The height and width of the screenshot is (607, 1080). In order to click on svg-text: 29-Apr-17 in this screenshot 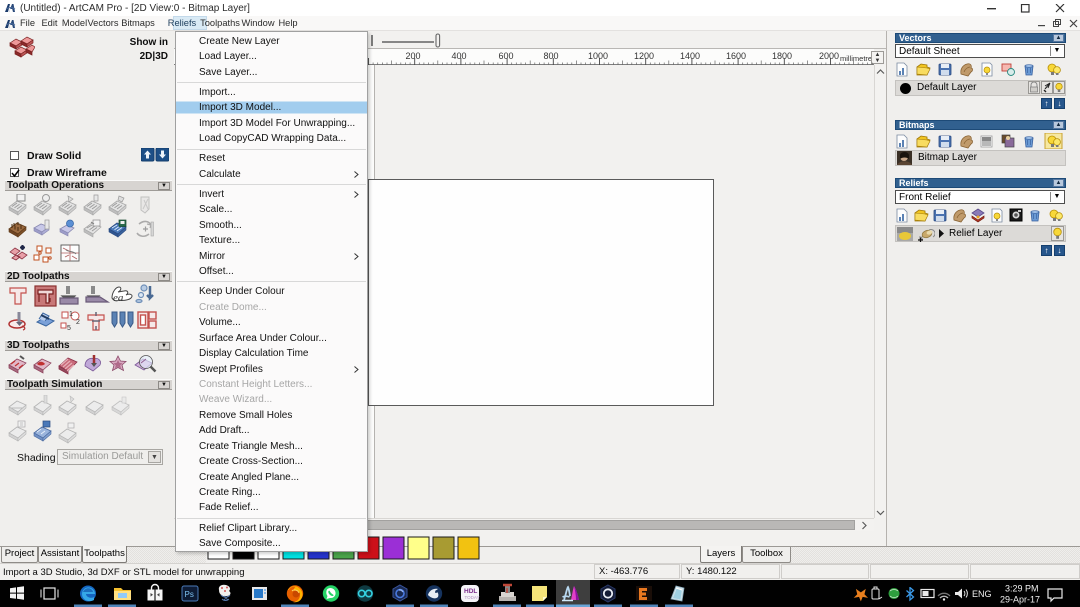, I will do `click(1020, 600)`.